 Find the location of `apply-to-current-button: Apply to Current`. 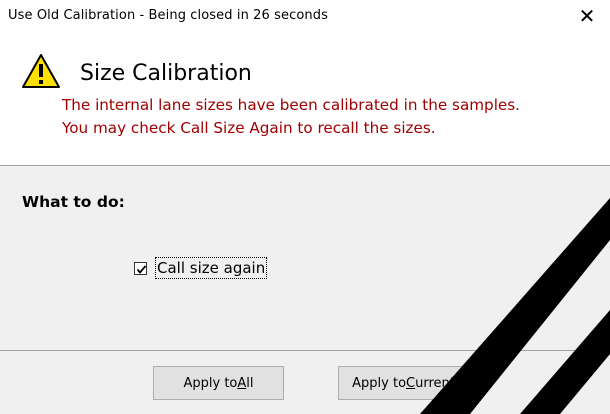

apply-to-current-button: Apply to Current is located at coordinates (403, 383).